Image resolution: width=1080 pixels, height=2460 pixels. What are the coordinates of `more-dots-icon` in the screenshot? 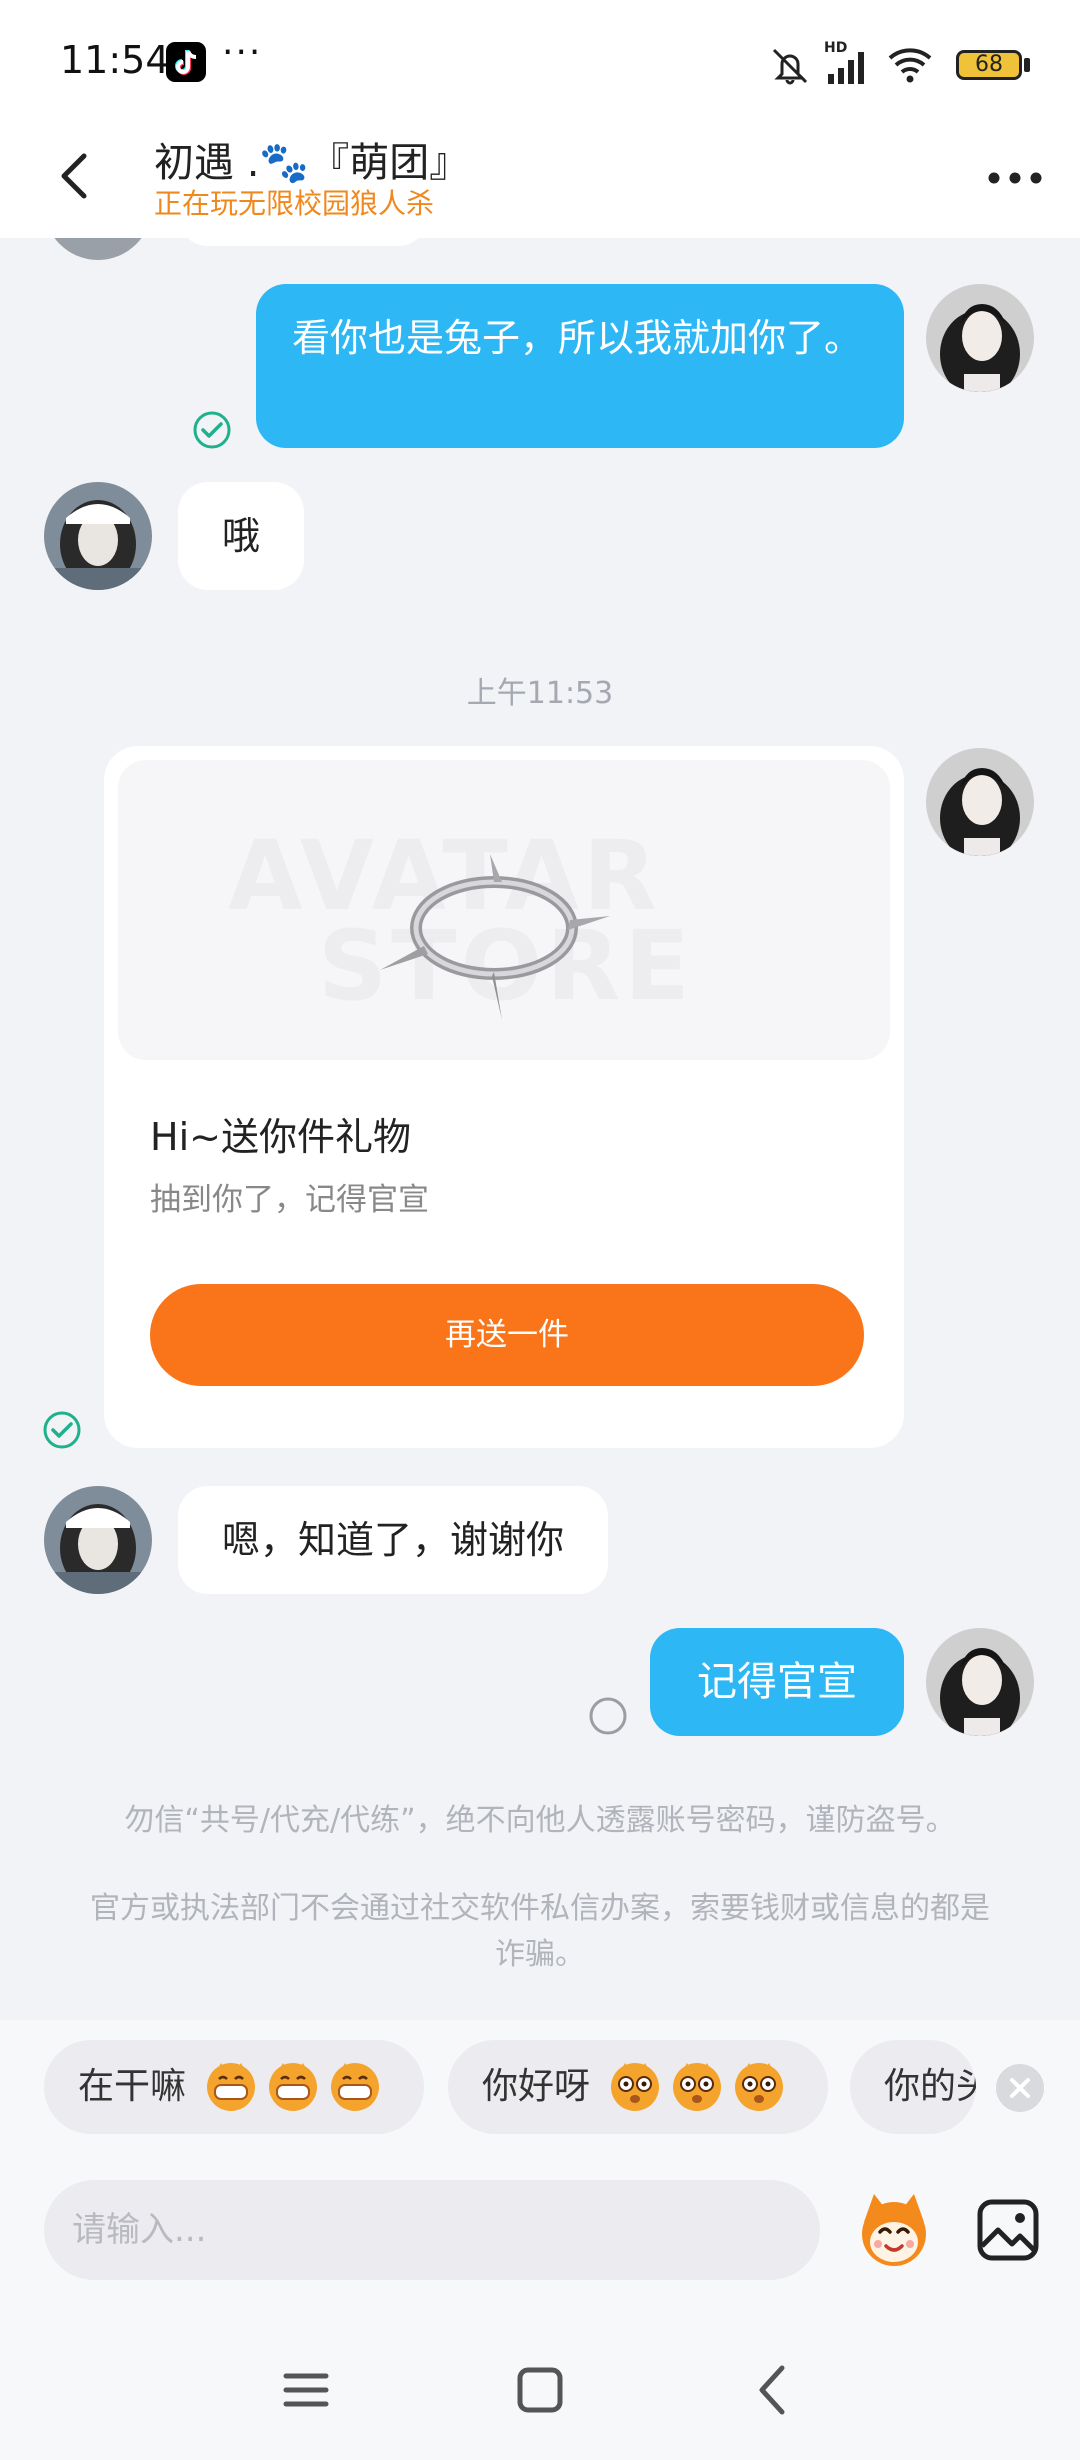 It's located at (1015, 178).